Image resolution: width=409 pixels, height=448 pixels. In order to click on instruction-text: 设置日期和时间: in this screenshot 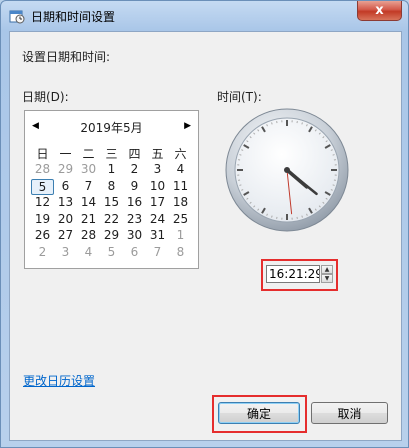, I will do `click(66, 57)`.